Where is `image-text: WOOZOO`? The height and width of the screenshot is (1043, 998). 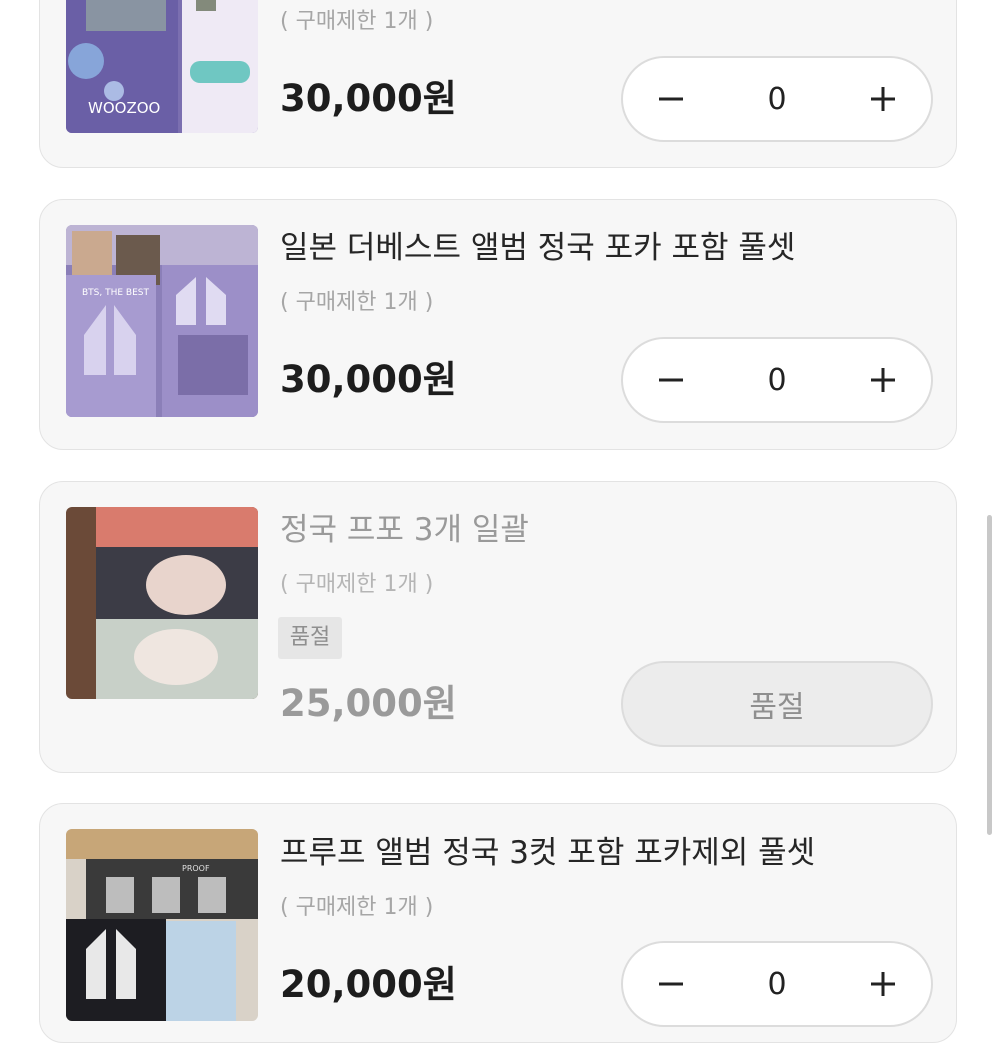 image-text: WOOZOO is located at coordinates (124, 108).